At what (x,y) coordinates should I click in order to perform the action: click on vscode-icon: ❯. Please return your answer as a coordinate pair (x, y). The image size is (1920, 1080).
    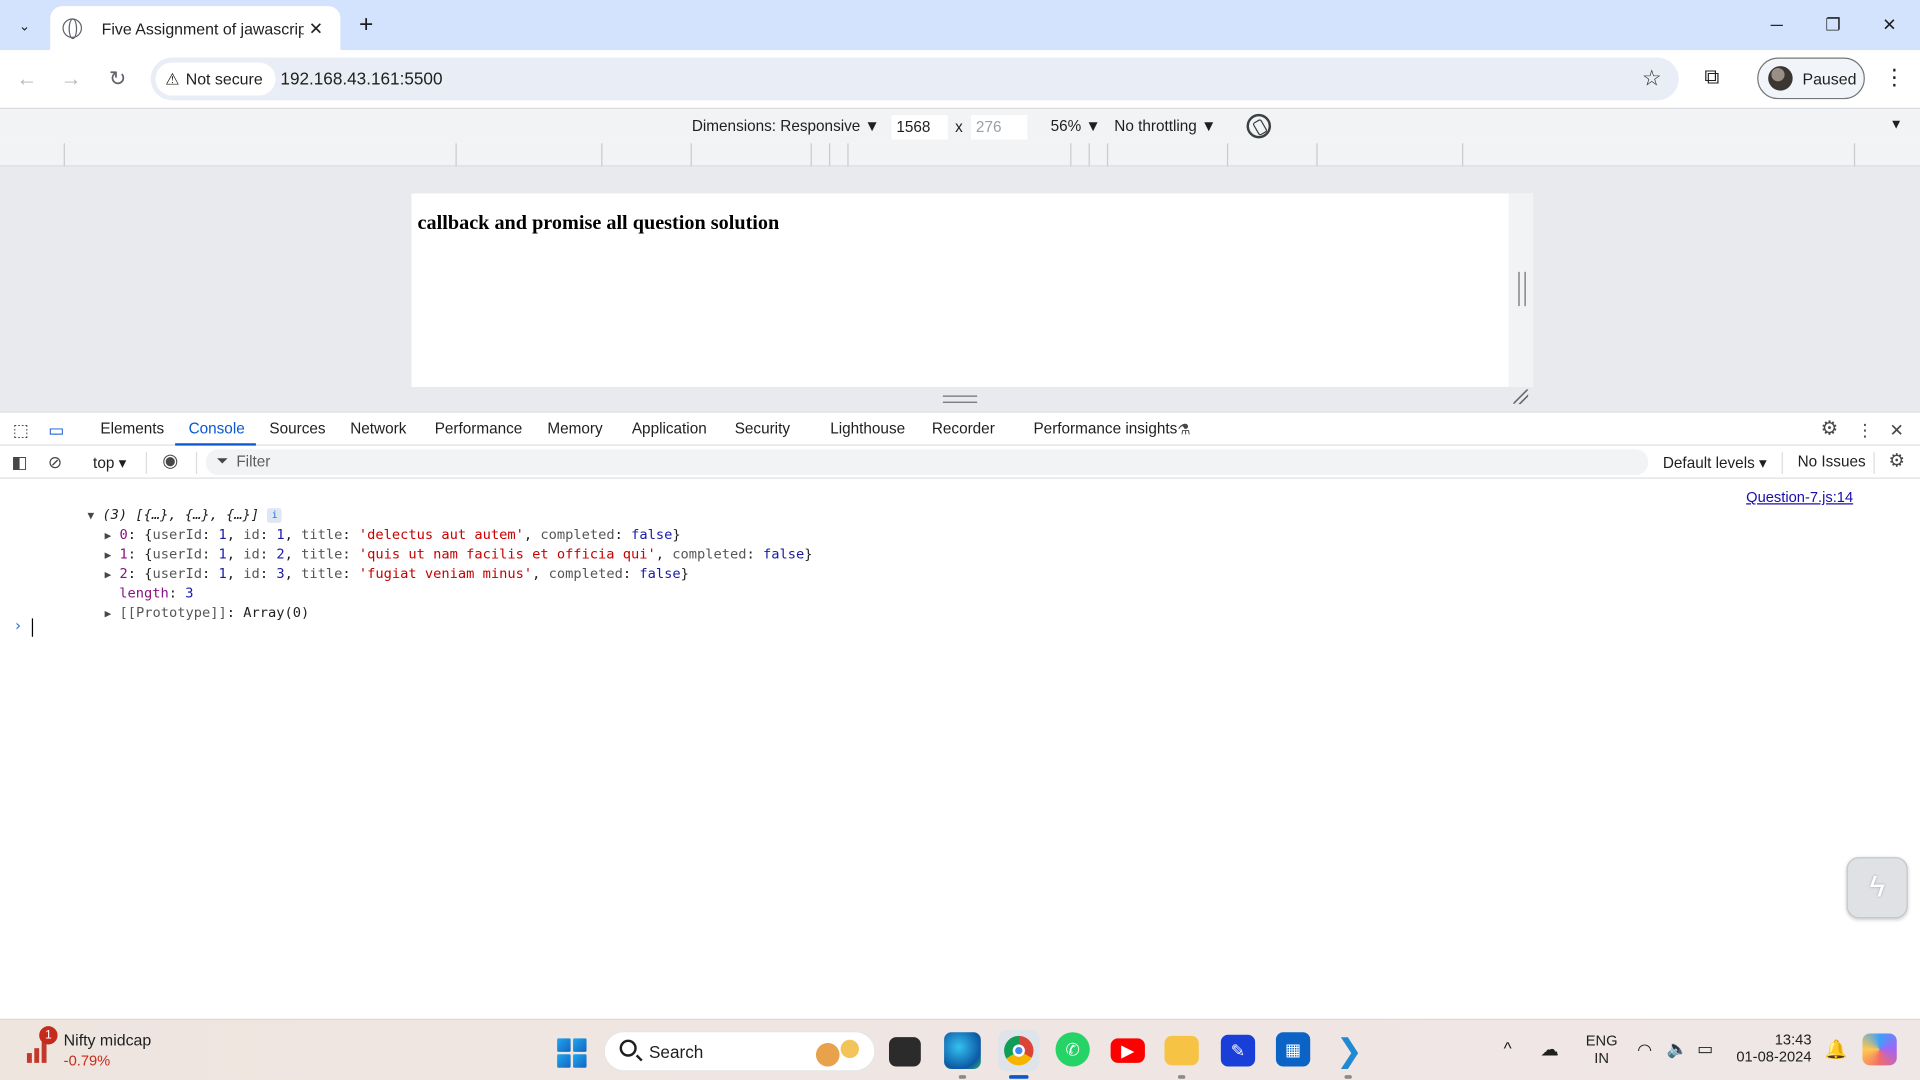
    Looking at the image, I should click on (1349, 1050).